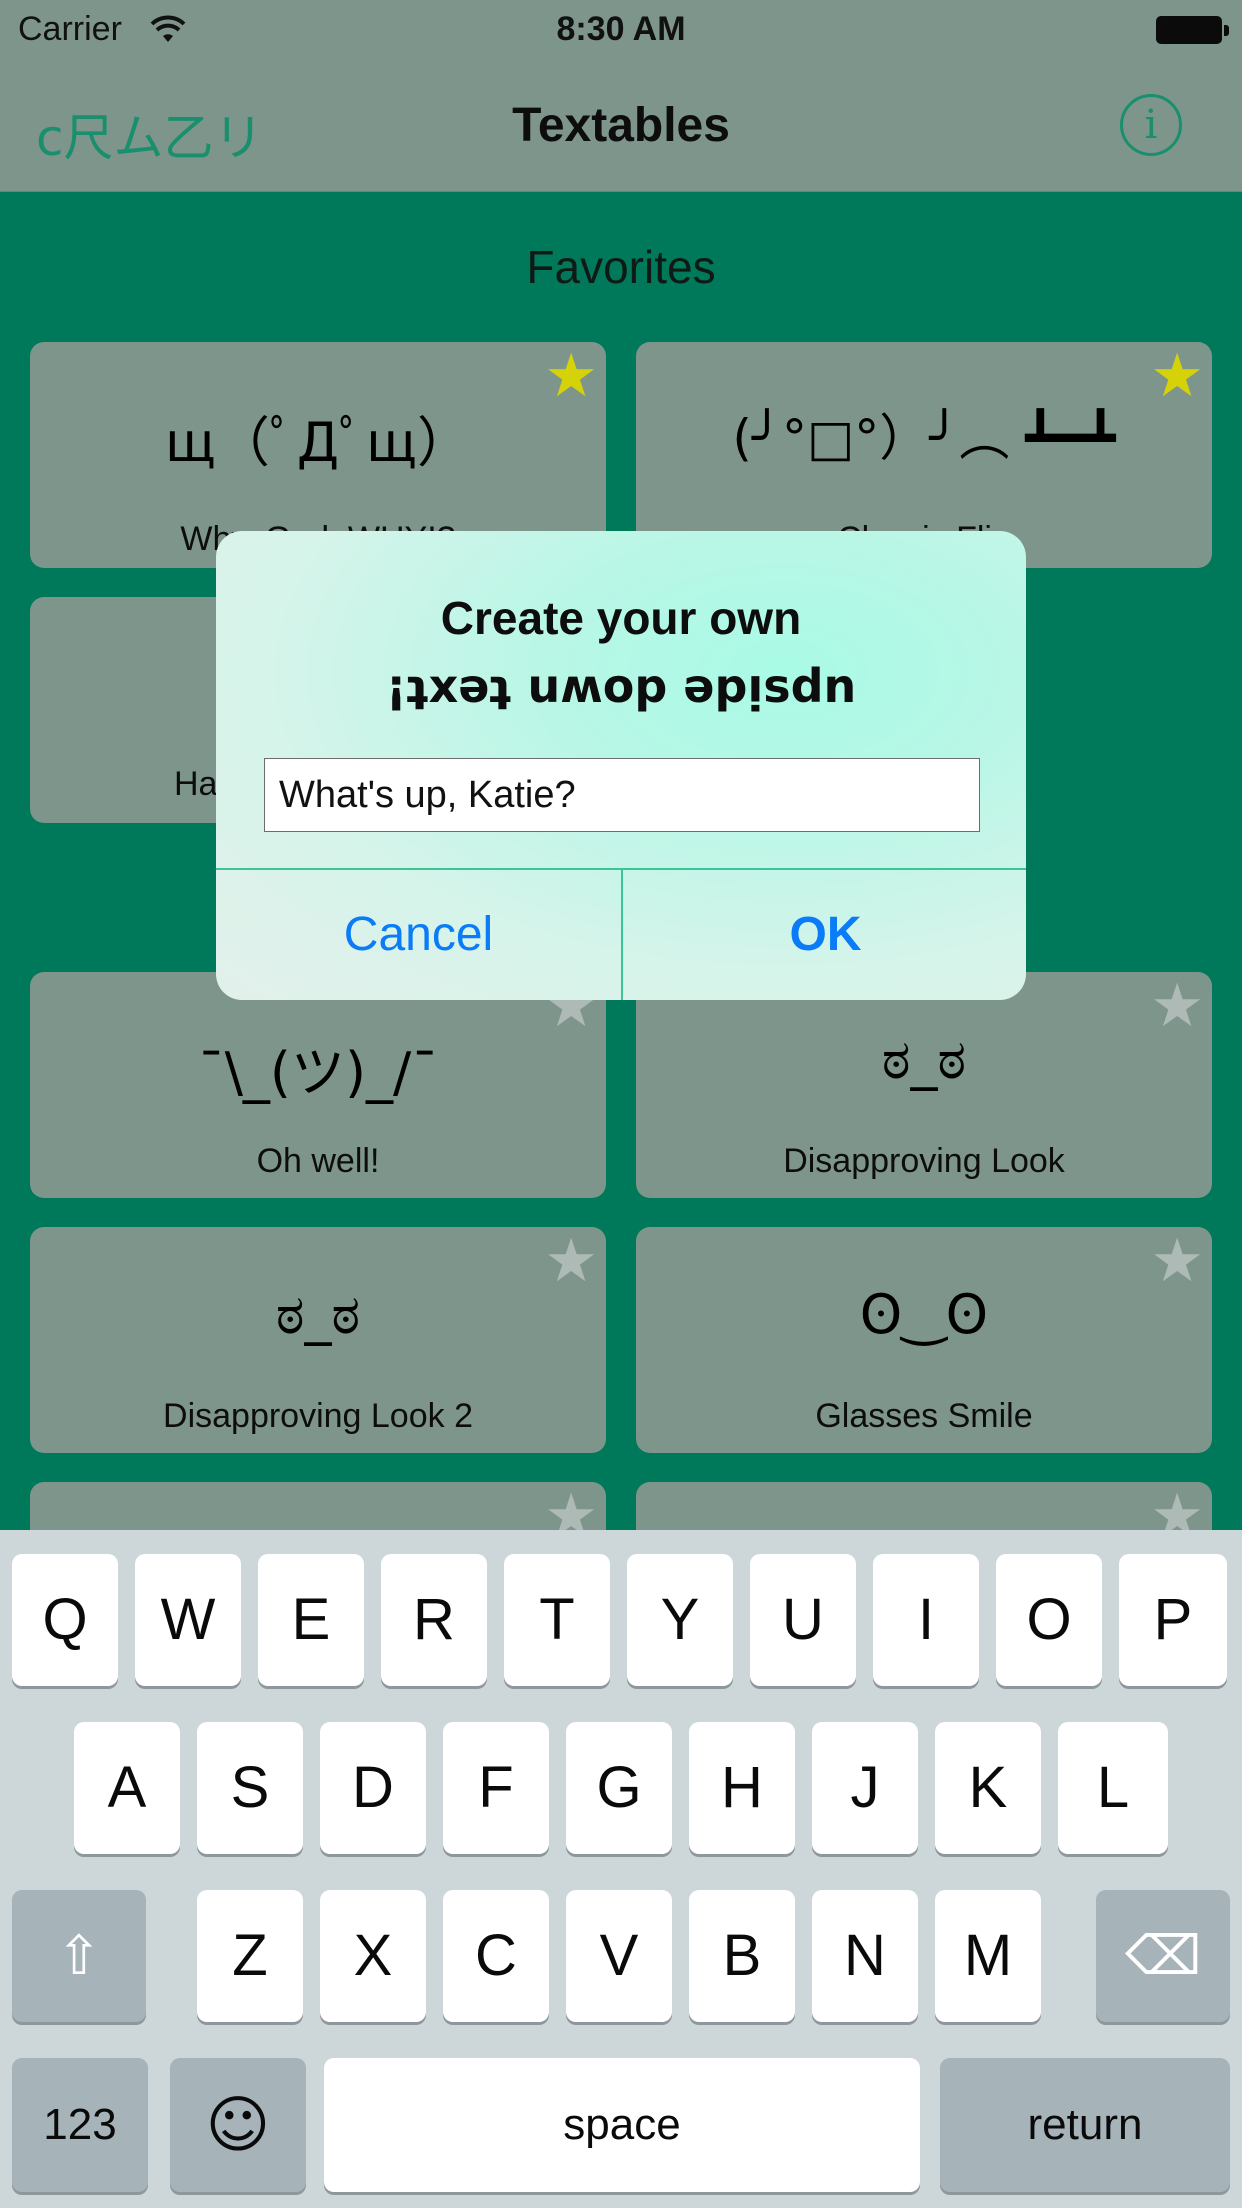 This screenshot has height=2208, width=1242. I want to click on key-i: I, so click(926, 1620).